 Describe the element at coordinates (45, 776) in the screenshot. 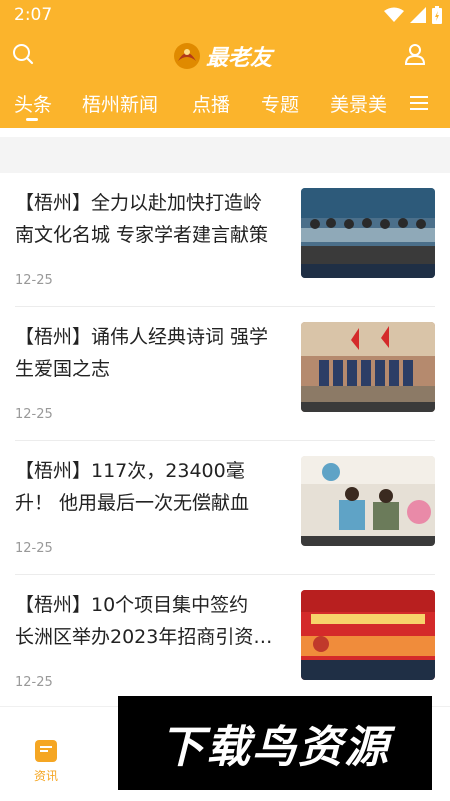

I see `nav-zixun-label: 资讯` at that location.